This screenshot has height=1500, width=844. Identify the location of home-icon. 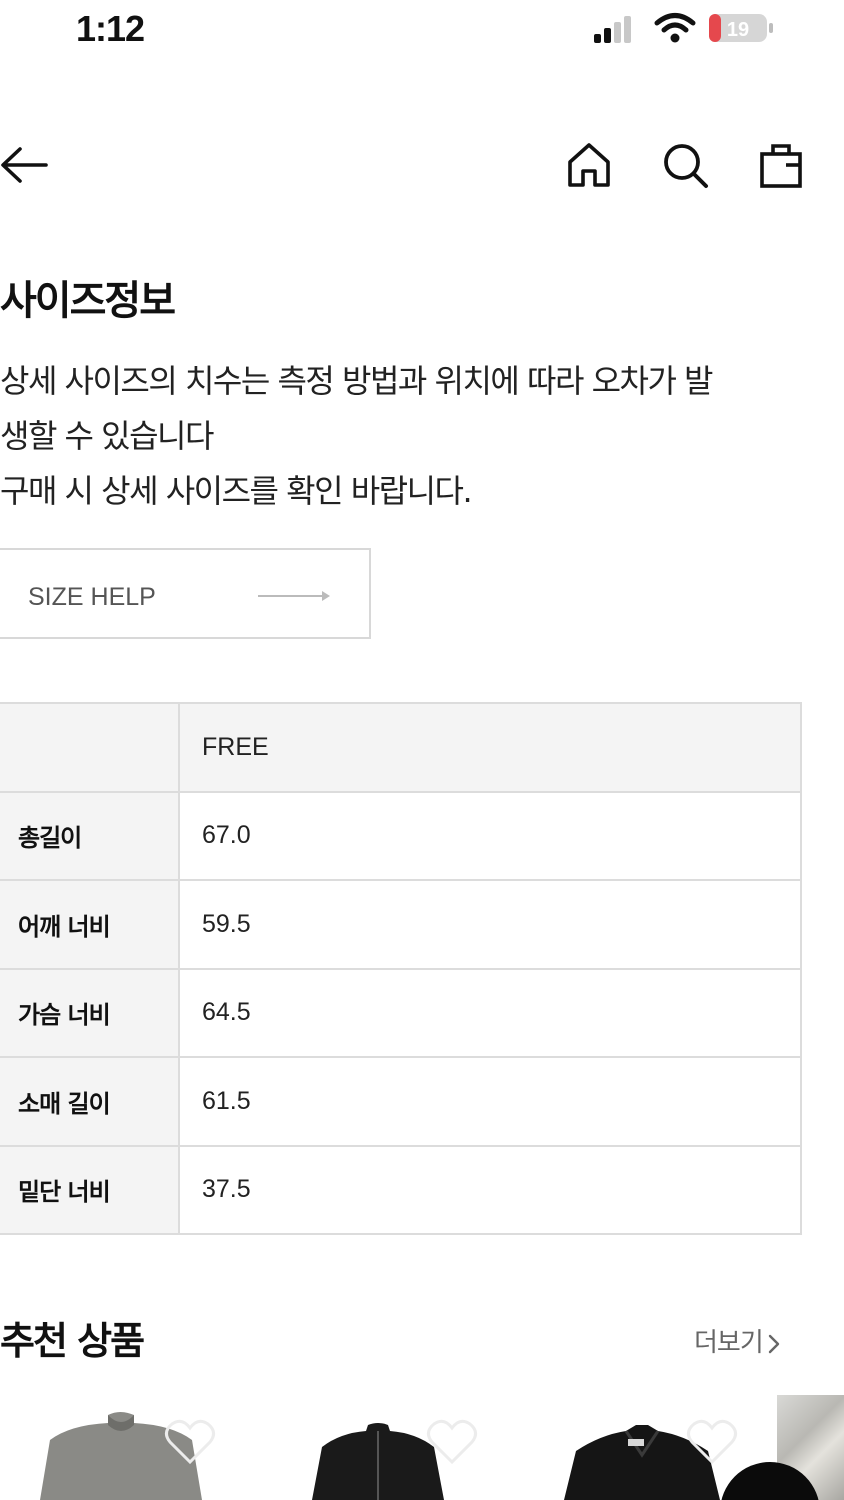
(589, 165).